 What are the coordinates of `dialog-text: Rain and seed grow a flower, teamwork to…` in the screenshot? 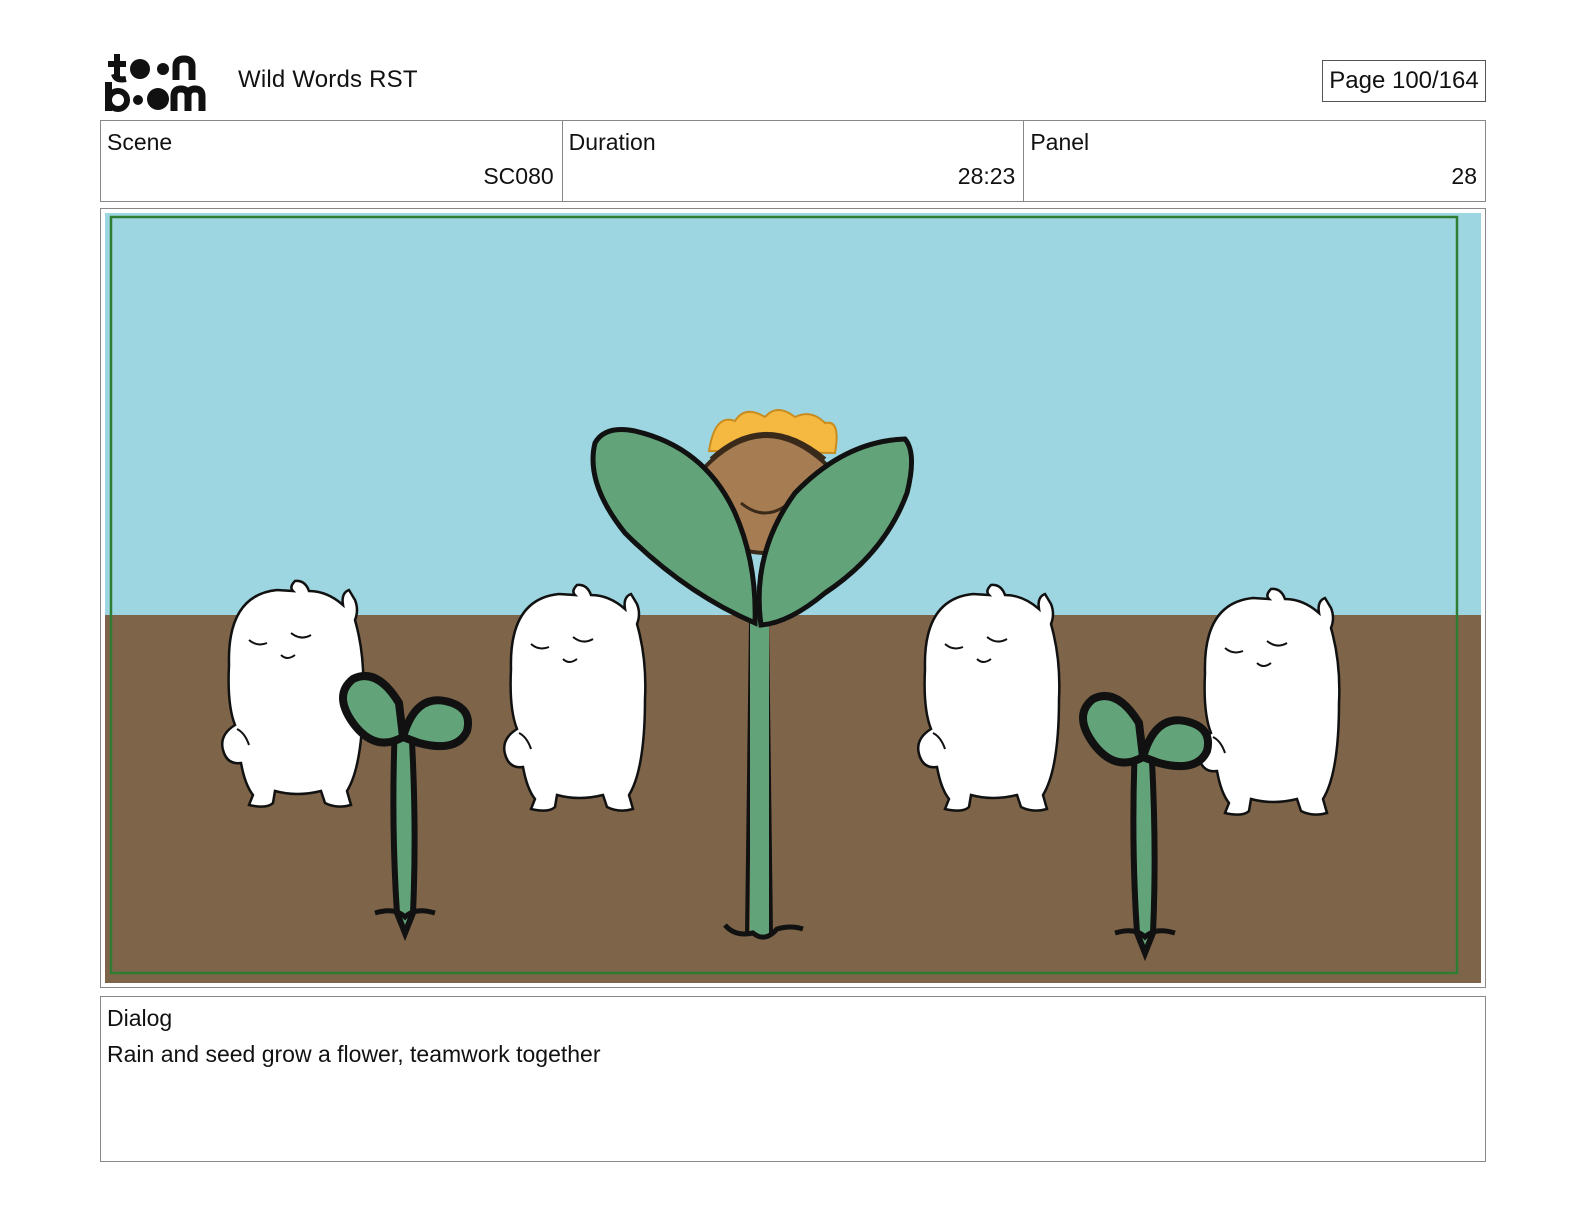 It's located at (354, 1054).